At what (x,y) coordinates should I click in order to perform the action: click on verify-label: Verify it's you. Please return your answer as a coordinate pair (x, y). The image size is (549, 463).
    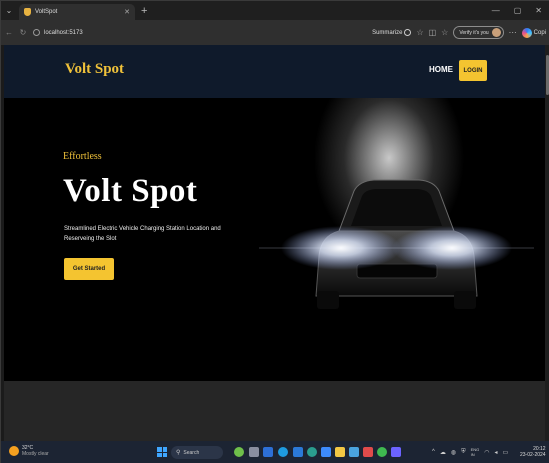
    Looking at the image, I should click on (474, 32).